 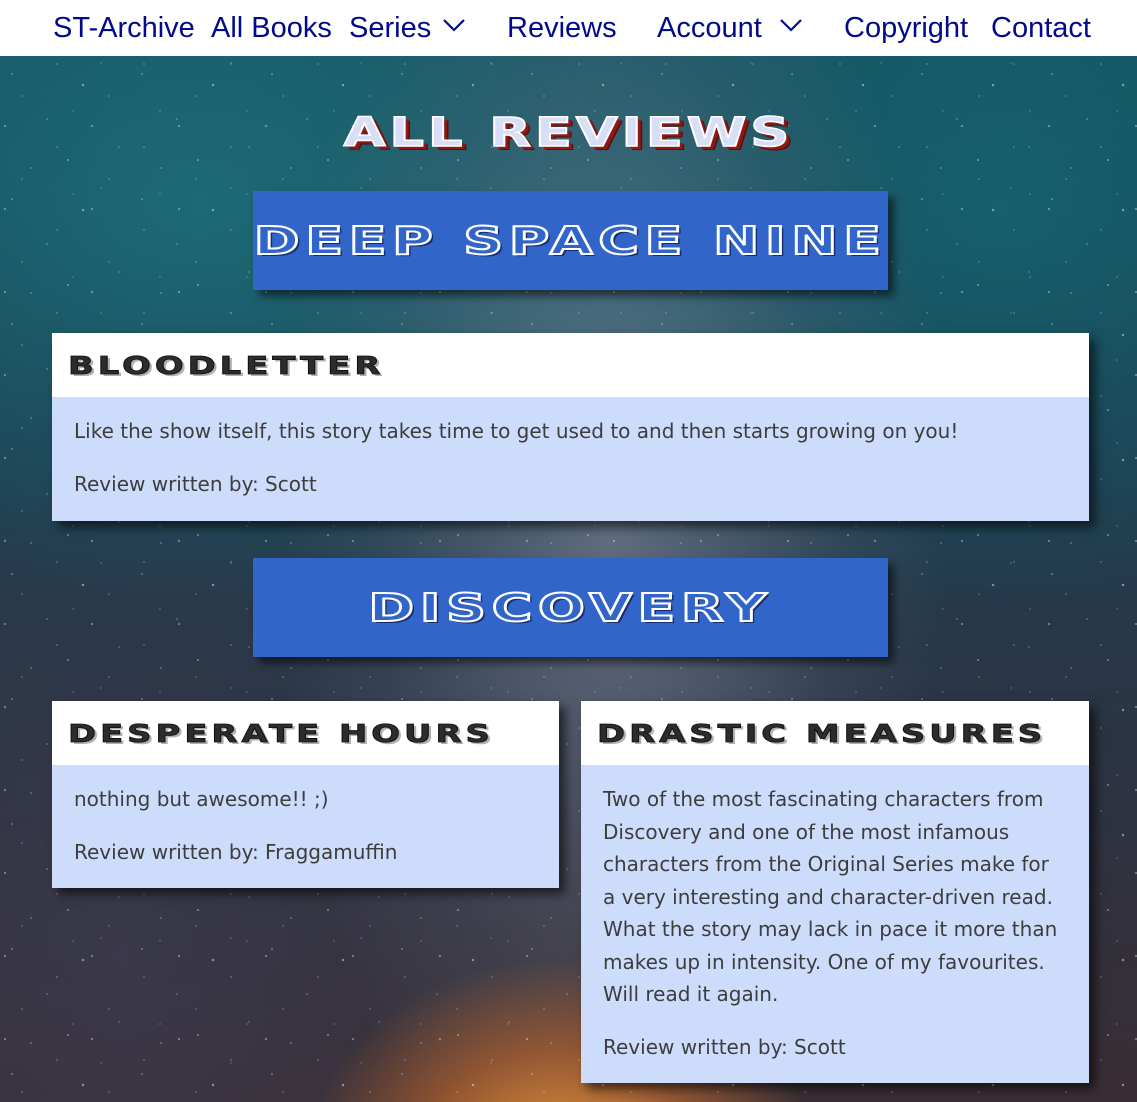 What do you see at coordinates (271, 28) in the screenshot?
I see `nav-all-books: All Books` at bounding box center [271, 28].